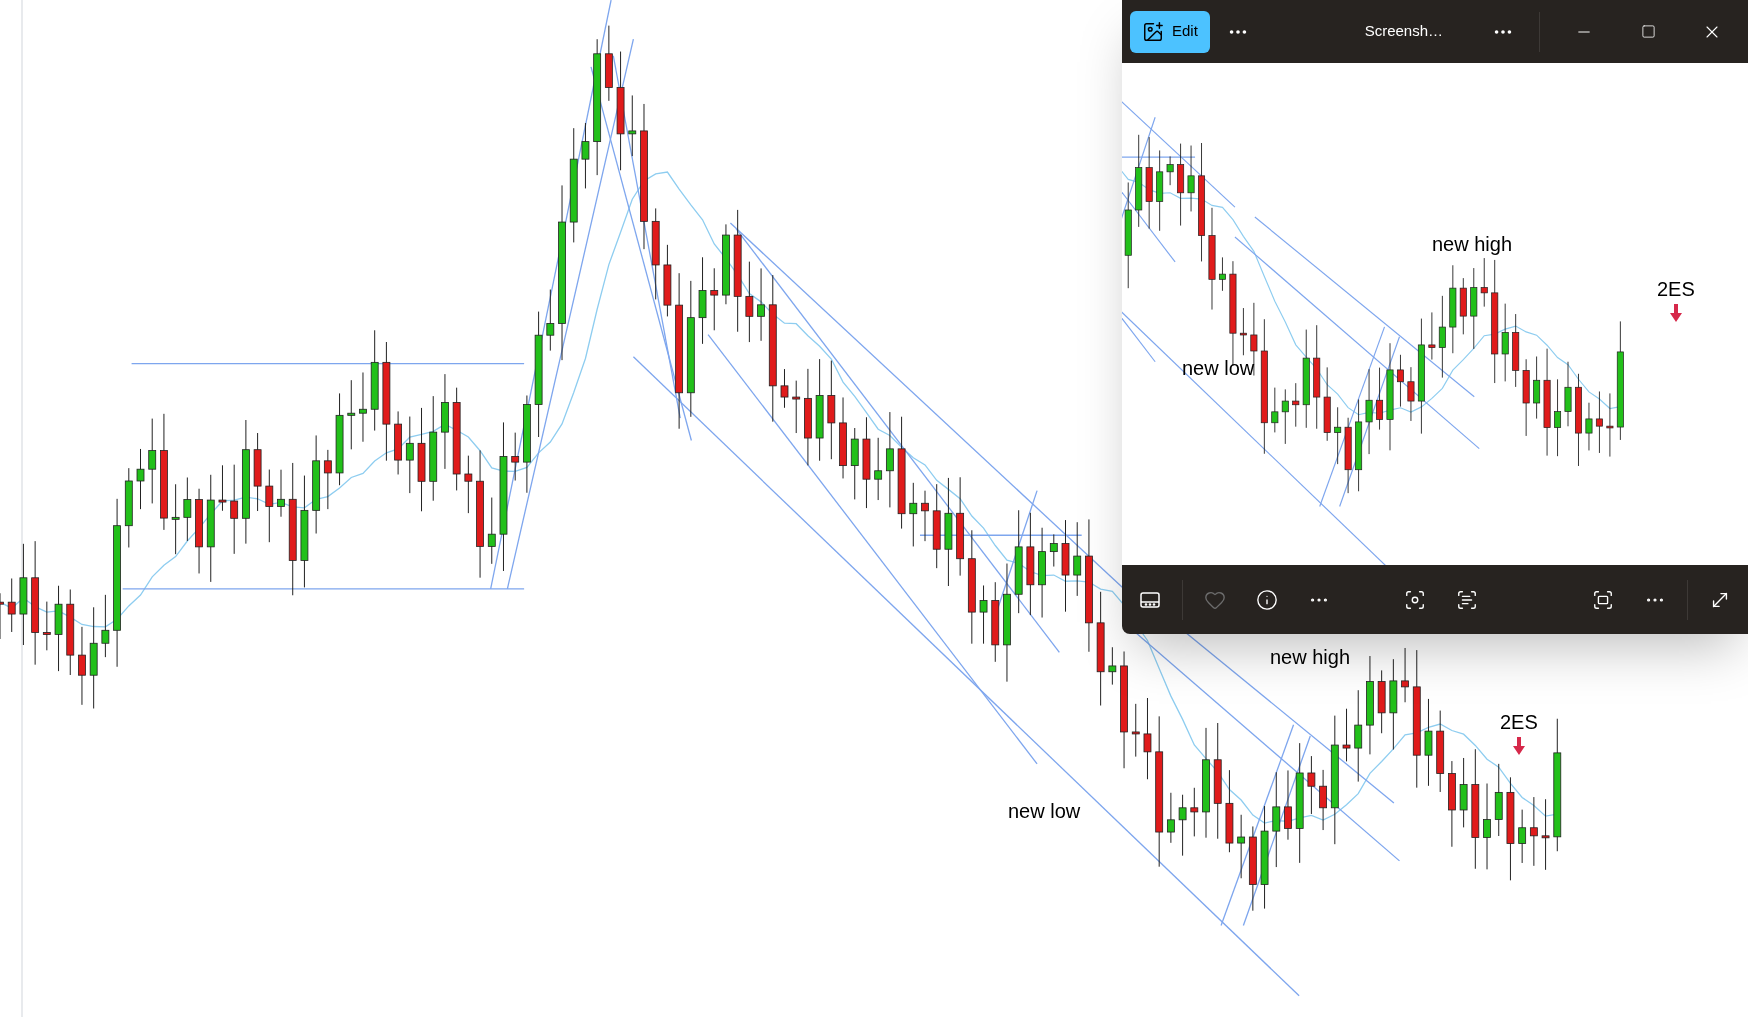  What do you see at coordinates (1170, 31) in the screenshot?
I see `edit-button: Edit` at bounding box center [1170, 31].